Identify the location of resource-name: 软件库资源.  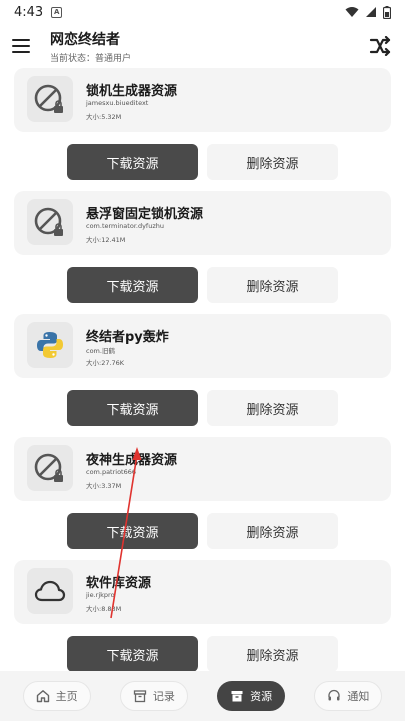
(119, 583).